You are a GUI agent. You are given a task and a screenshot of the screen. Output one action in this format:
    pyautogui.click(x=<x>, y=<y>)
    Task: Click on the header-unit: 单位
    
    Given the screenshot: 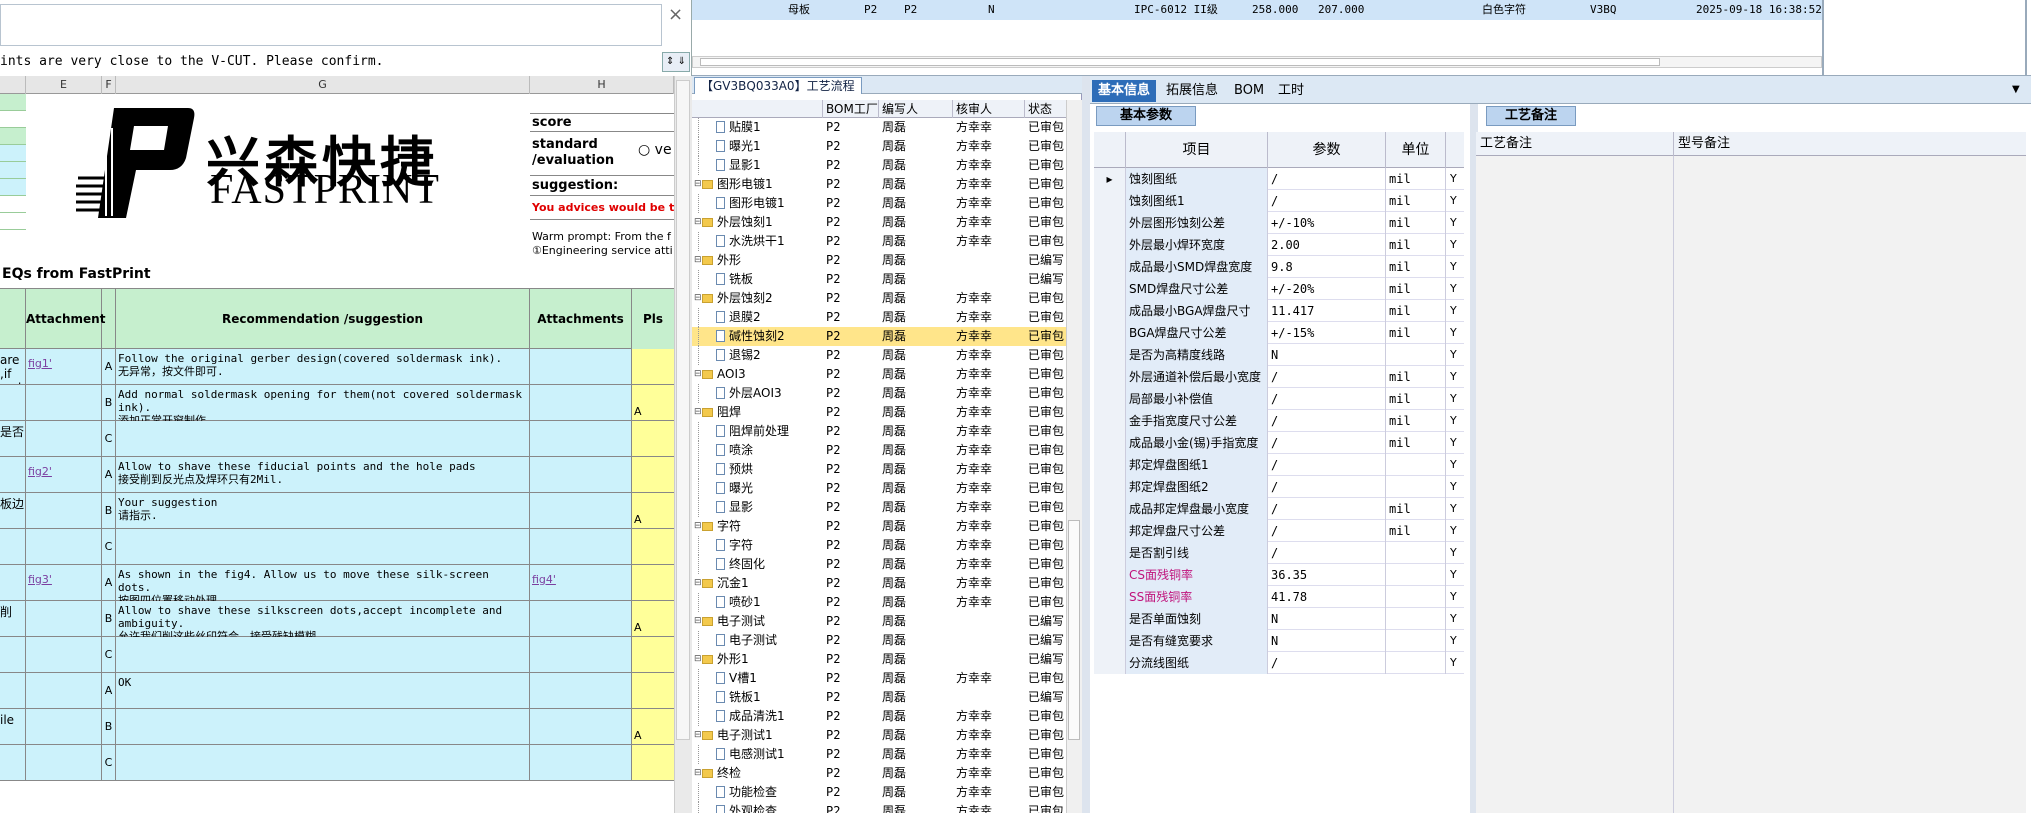 What is the action you would take?
    pyautogui.click(x=1416, y=150)
    